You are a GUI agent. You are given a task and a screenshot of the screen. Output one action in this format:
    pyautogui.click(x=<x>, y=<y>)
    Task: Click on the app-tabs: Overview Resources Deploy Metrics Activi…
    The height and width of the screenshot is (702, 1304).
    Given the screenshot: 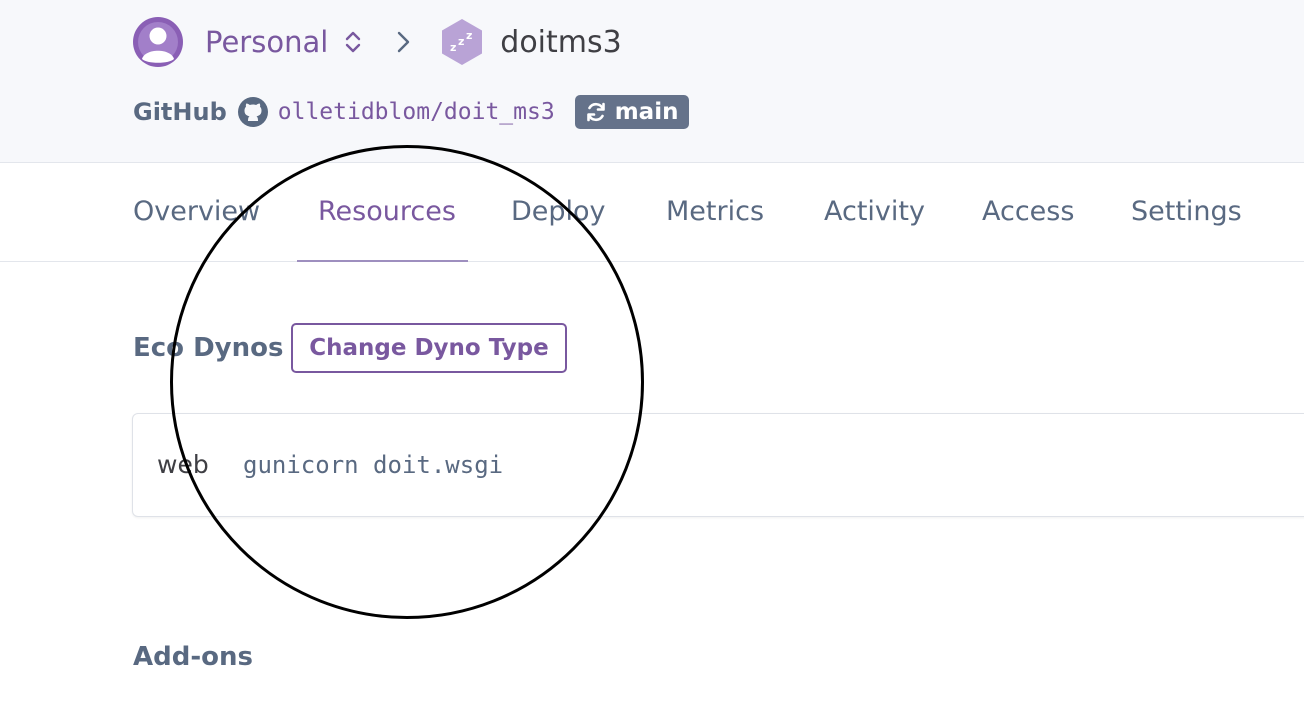 What is the action you would take?
    pyautogui.click(x=652, y=212)
    